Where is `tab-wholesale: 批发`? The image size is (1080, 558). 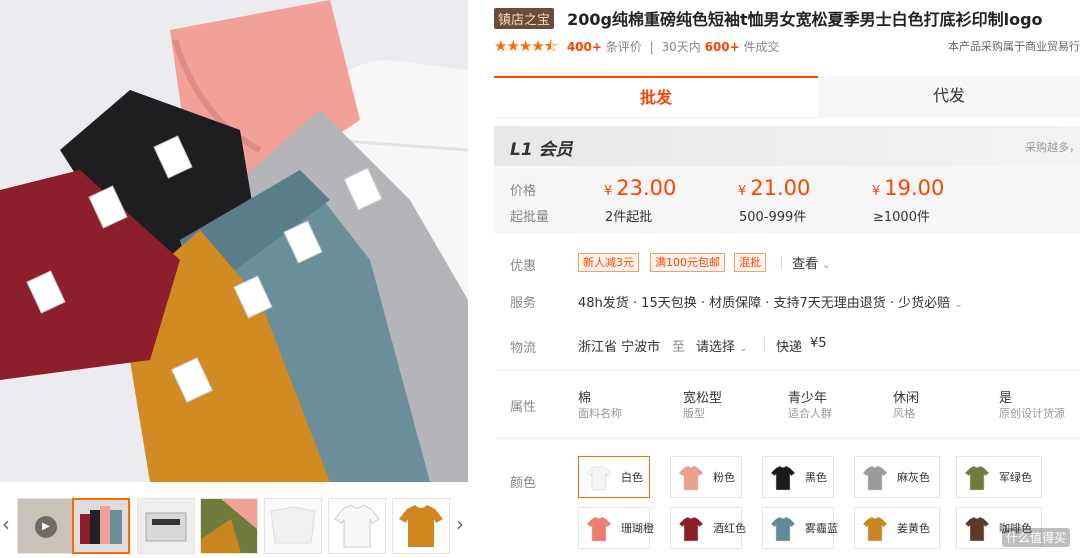 tab-wholesale: 批发 is located at coordinates (656, 97).